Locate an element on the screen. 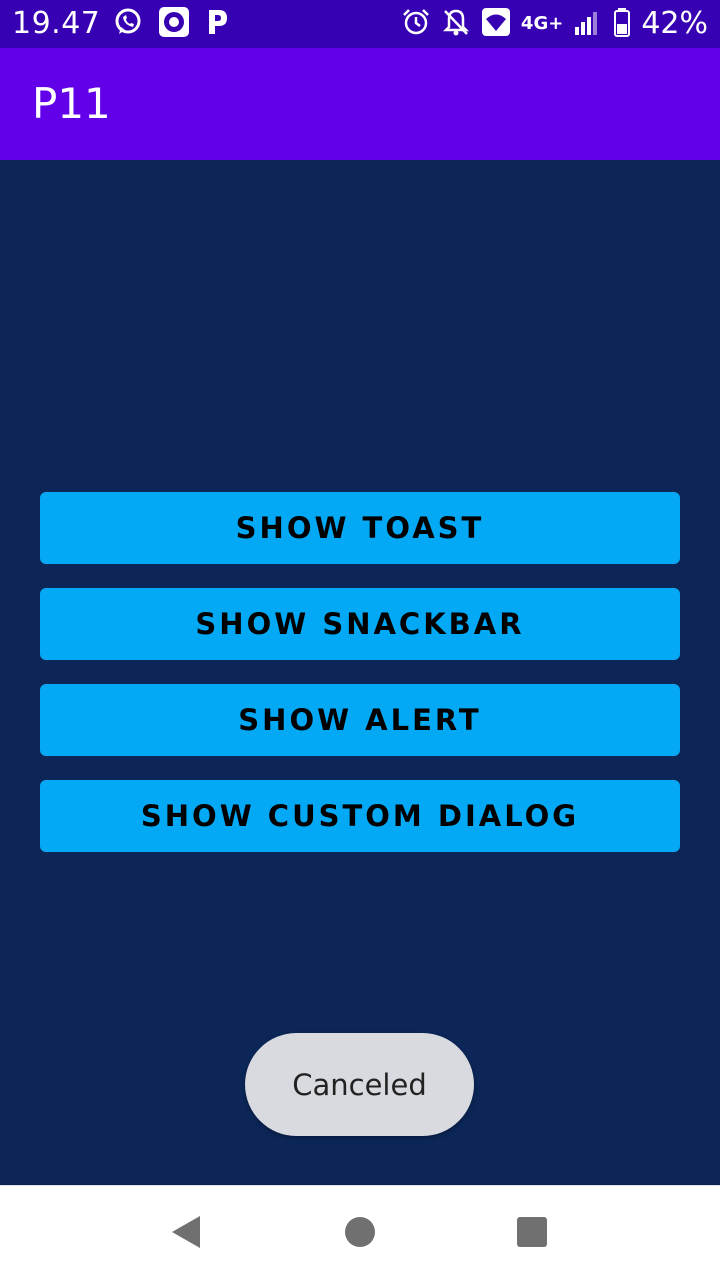  status-bar: 19.47 4G+ 42% is located at coordinates (360, 24).